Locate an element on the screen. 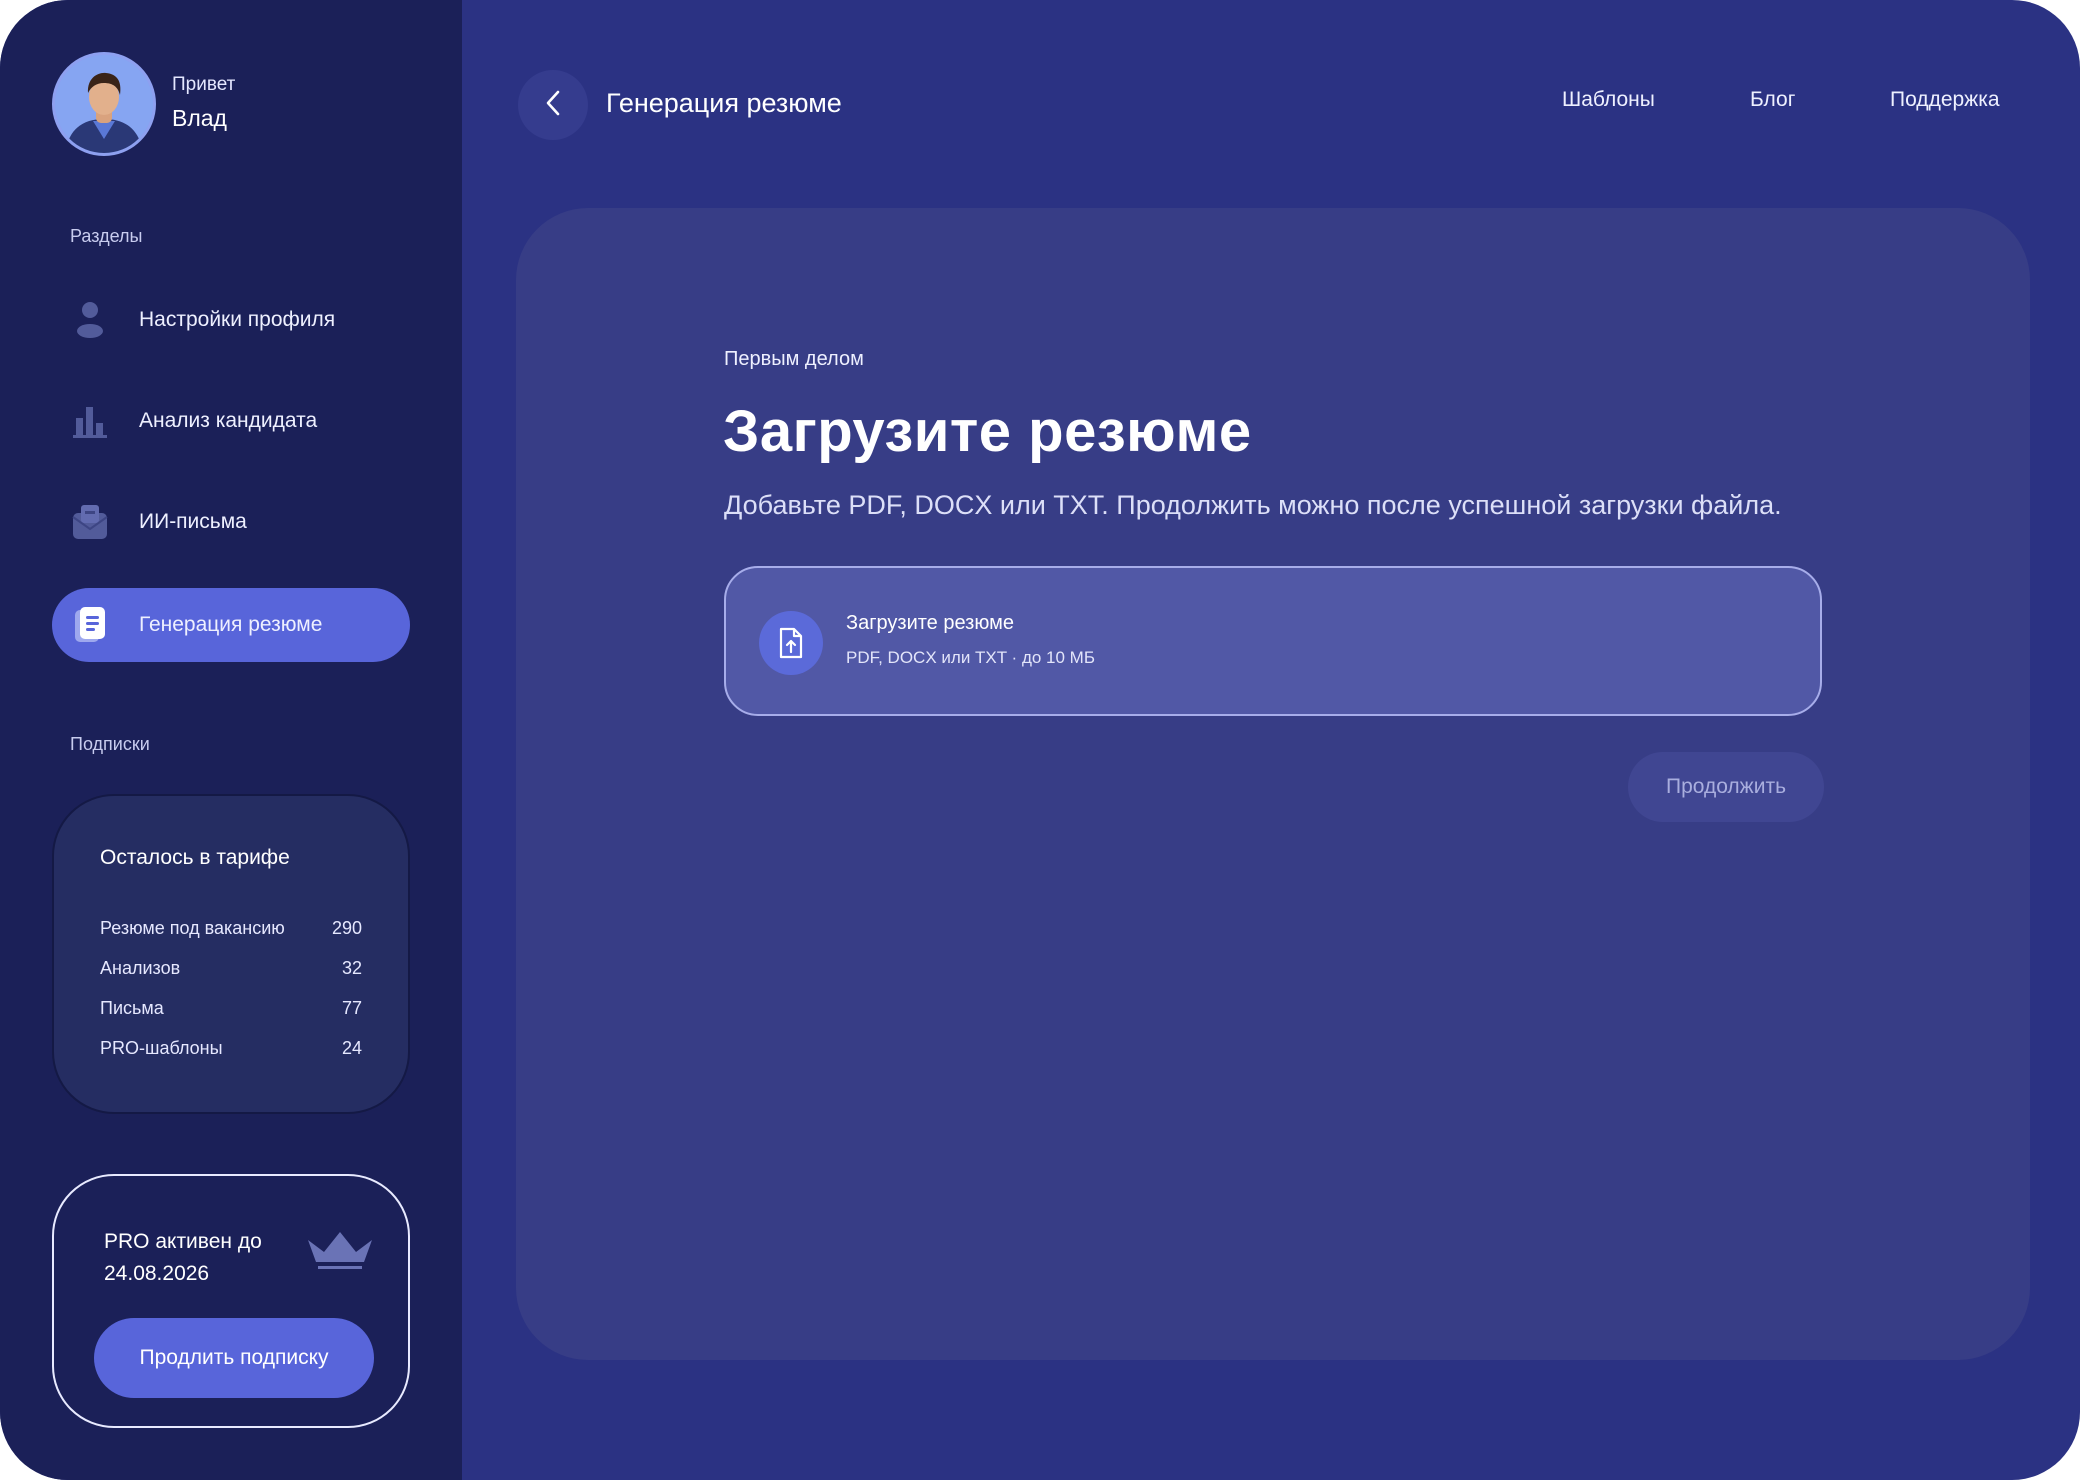 This screenshot has width=2080, height=1480. upload-title: Загрузите резюме is located at coordinates (930, 623).